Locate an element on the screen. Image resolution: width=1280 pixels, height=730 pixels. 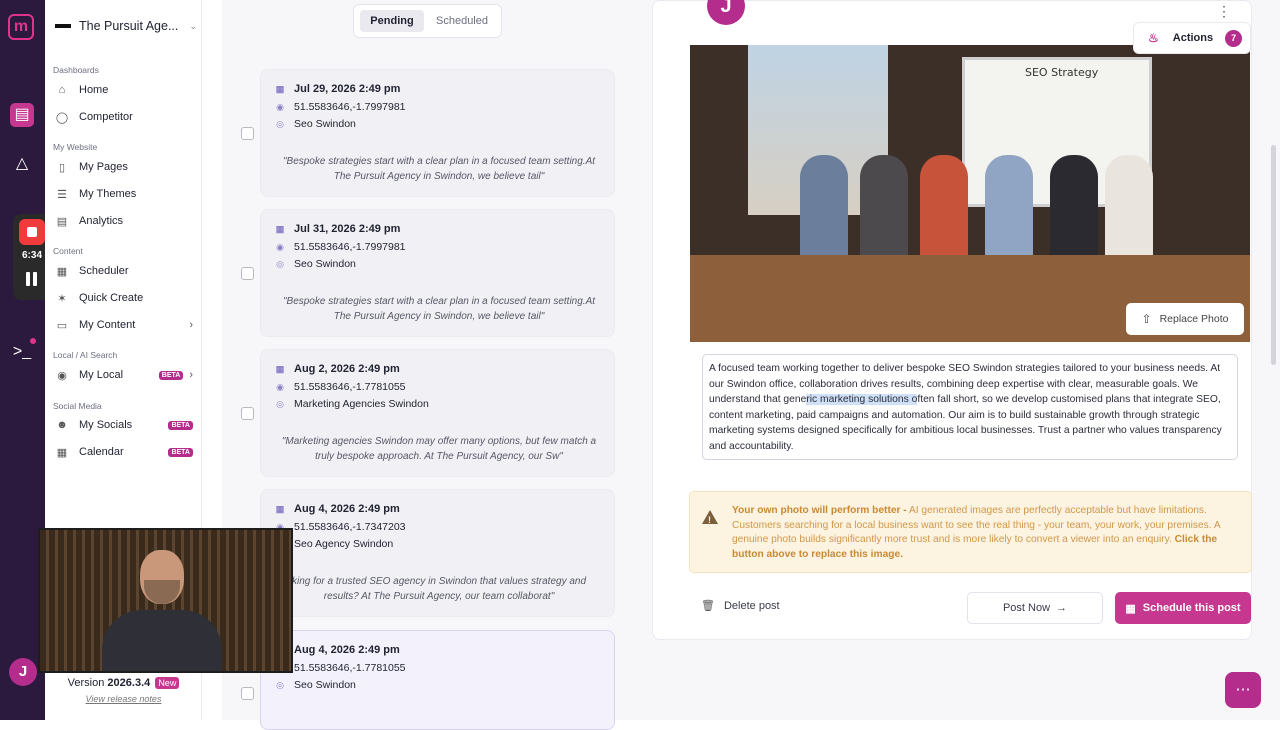
app-logo-icon: m is located at coordinates (21, 27).